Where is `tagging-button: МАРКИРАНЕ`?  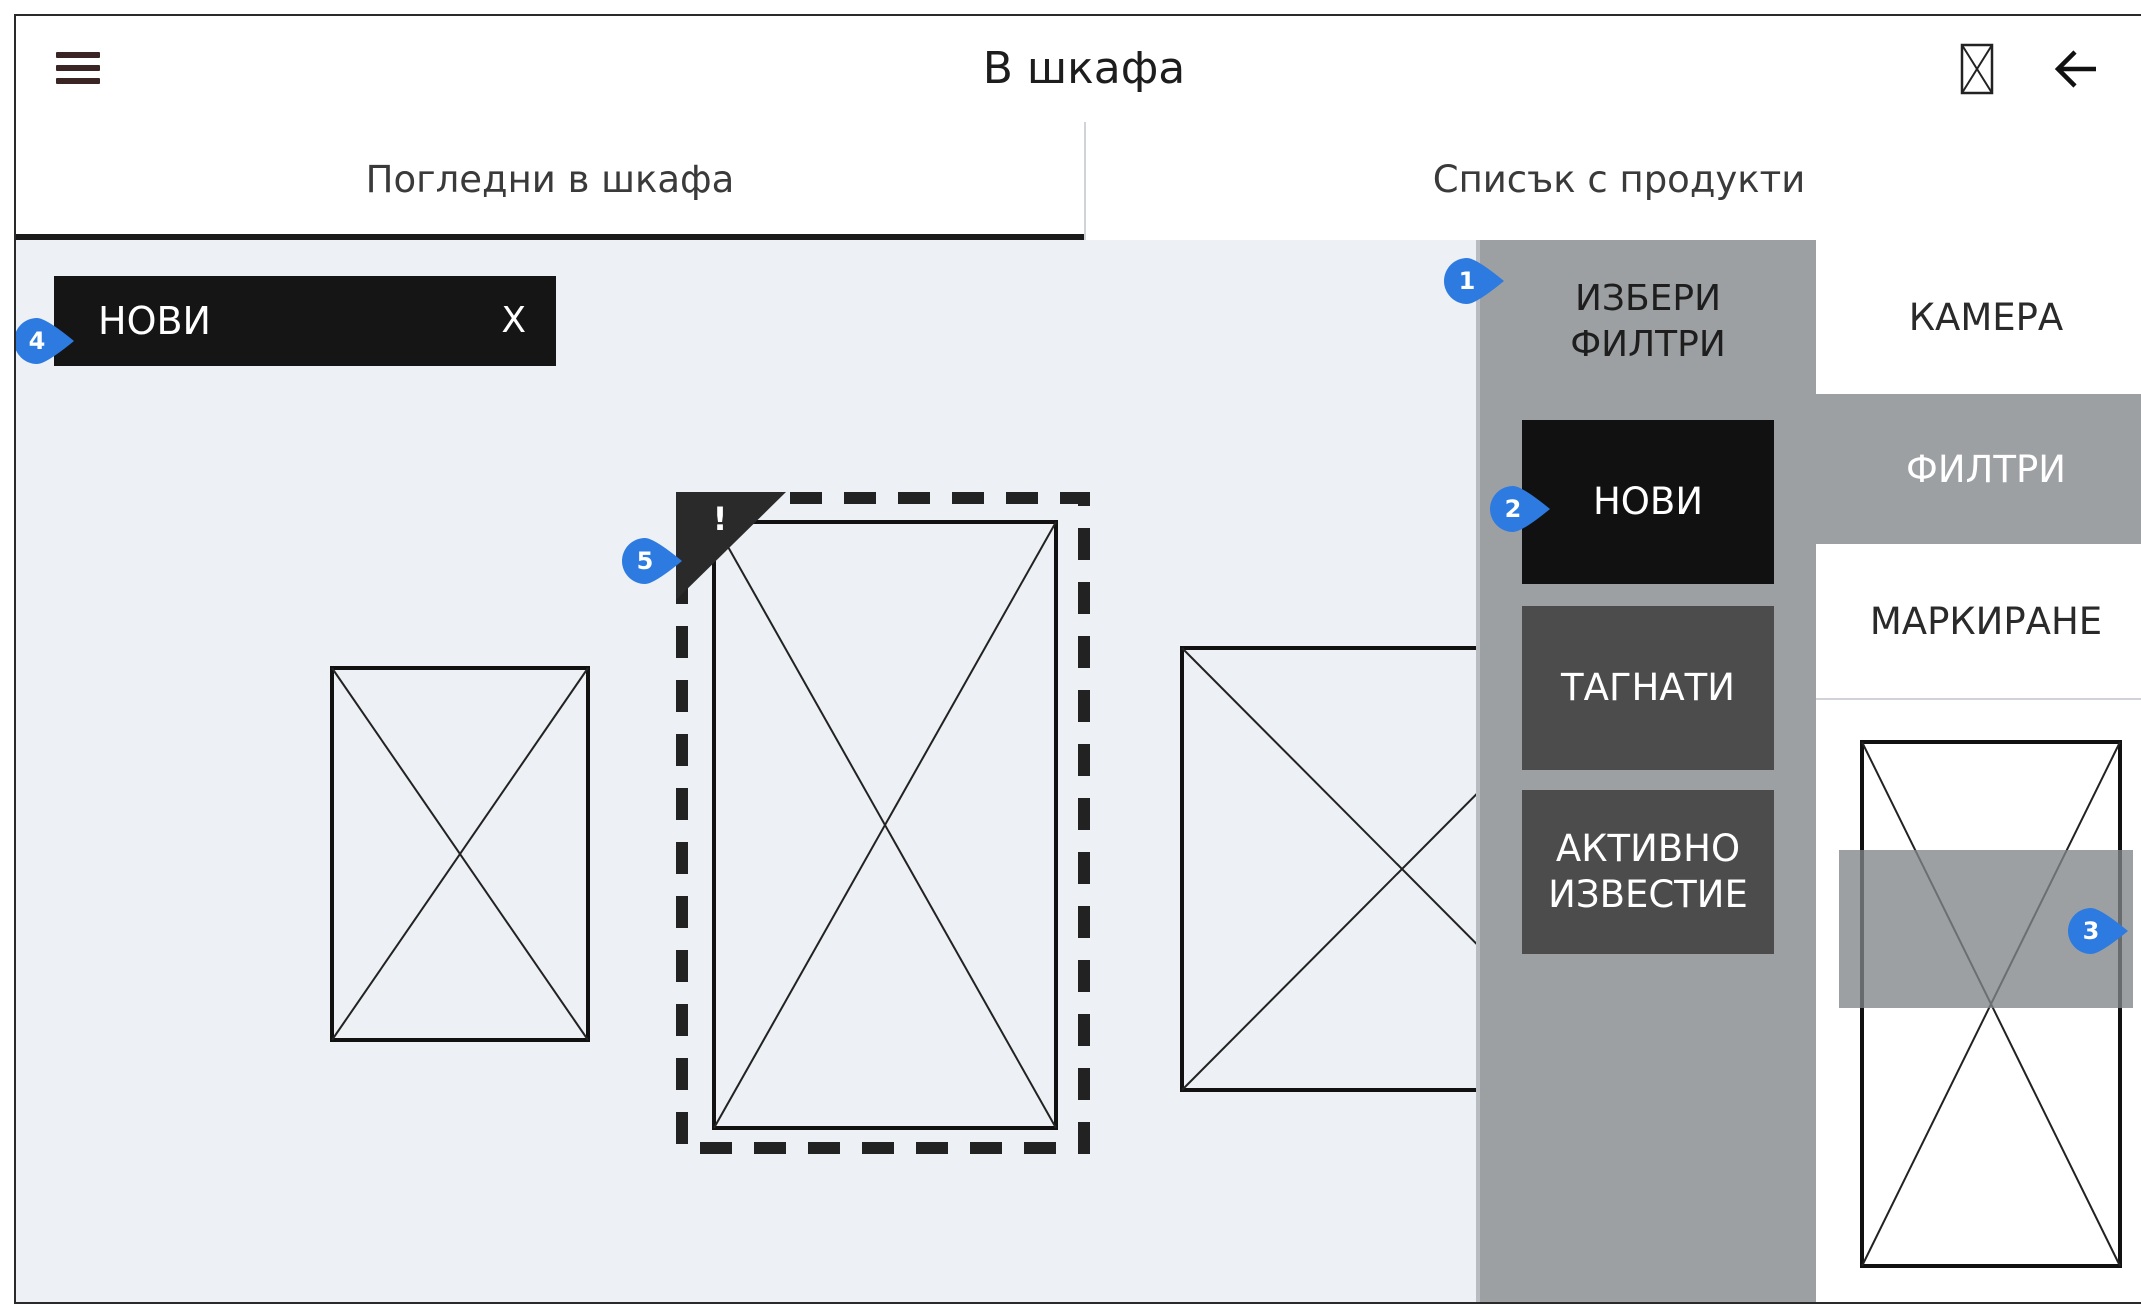 tagging-button: МАРКИРАНЕ is located at coordinates (1978, 621).